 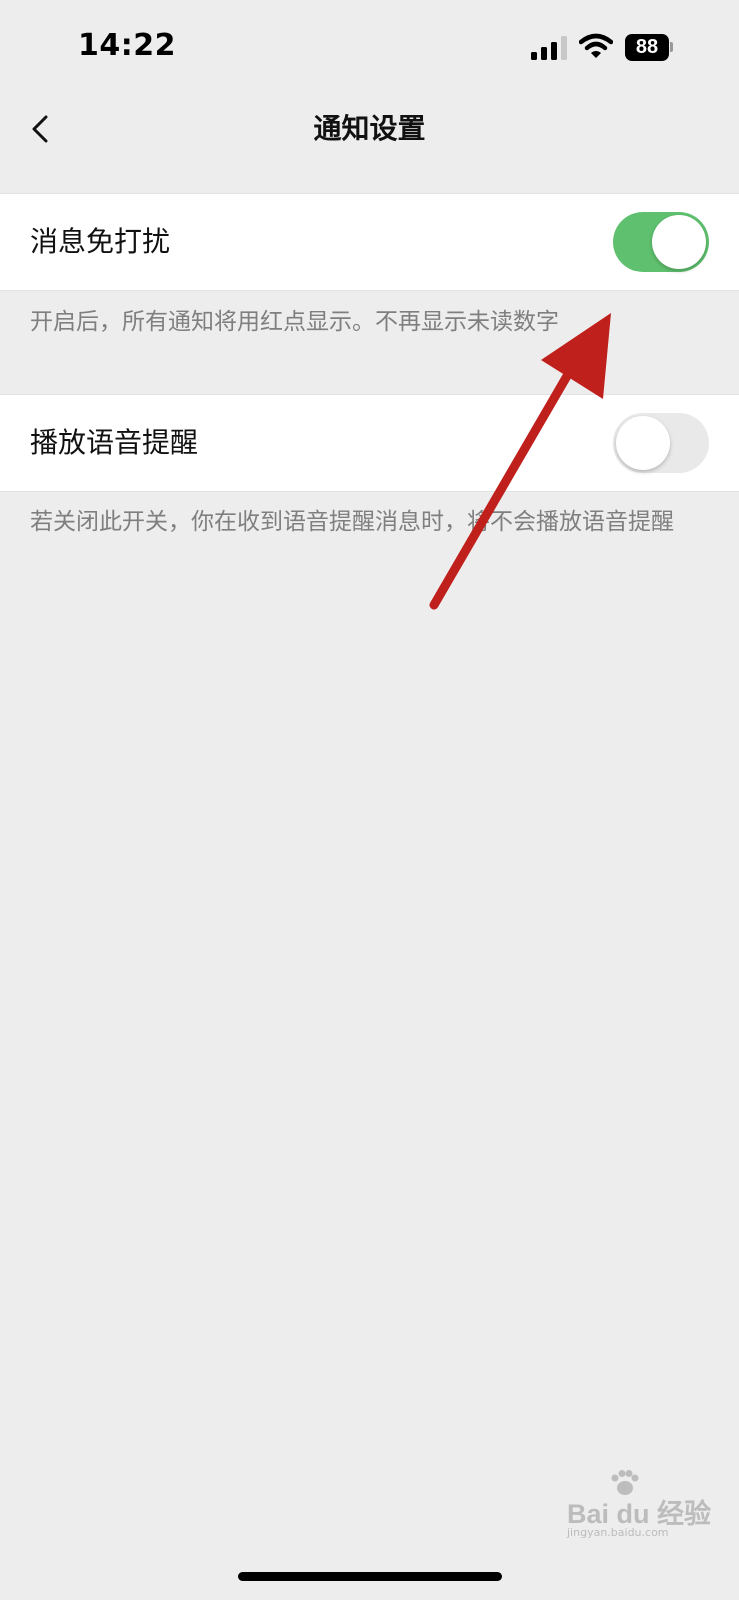 I want to click on setting-label: 消息免打扰, so click(x=100, y=241).